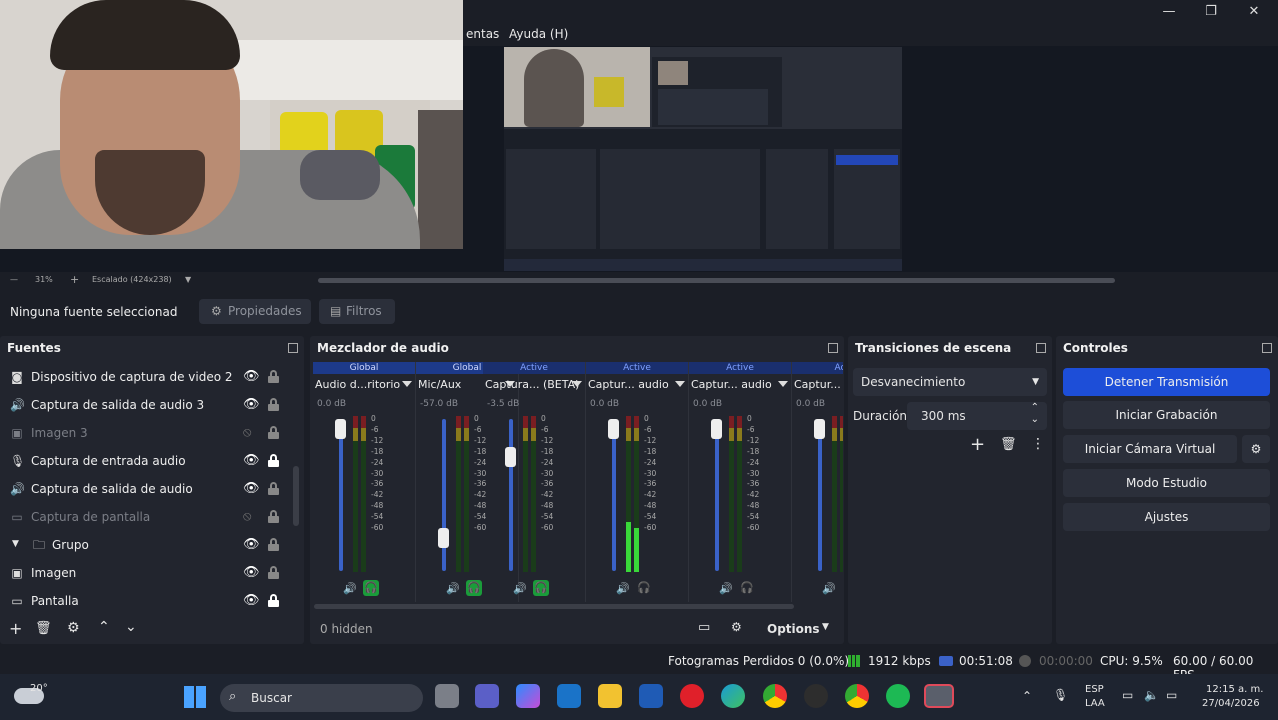  I want to click on task-view-icon, so click(447, 696).